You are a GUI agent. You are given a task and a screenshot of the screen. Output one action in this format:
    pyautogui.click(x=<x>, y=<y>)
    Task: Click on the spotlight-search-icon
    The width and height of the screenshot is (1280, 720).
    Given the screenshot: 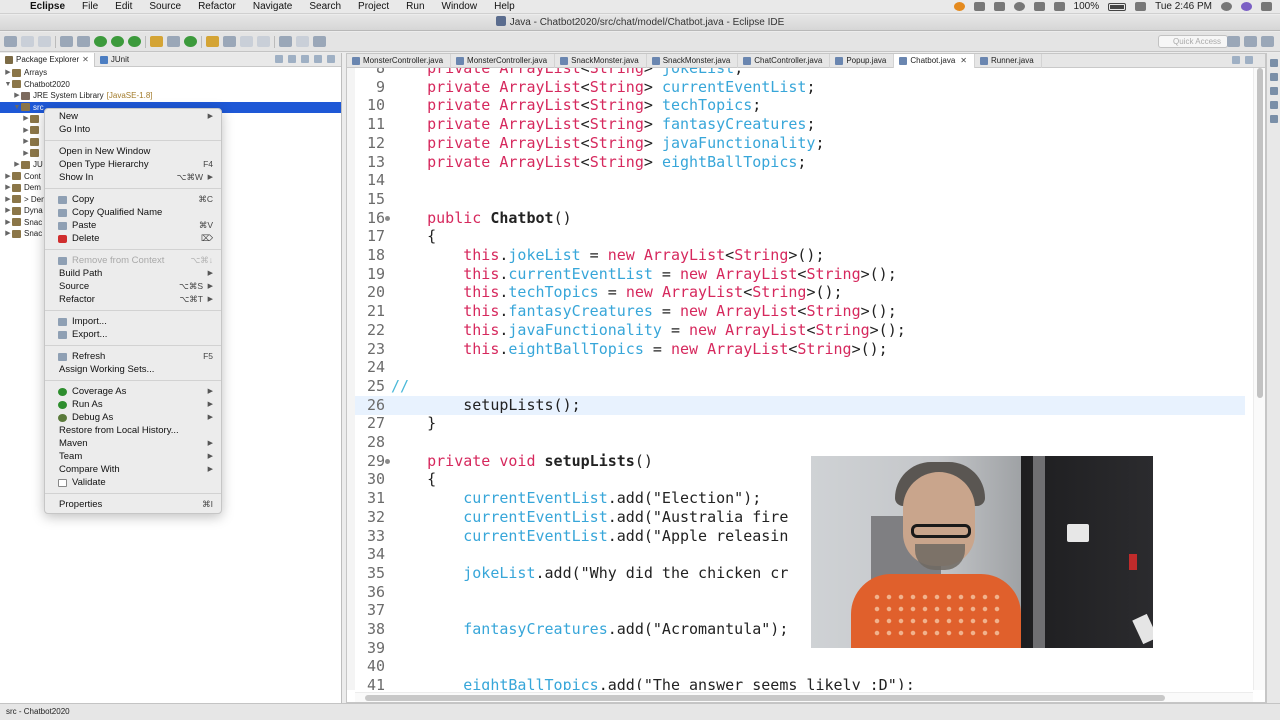 What is the action you would take?
    pyautogui.click(x=1226, y=6)
    